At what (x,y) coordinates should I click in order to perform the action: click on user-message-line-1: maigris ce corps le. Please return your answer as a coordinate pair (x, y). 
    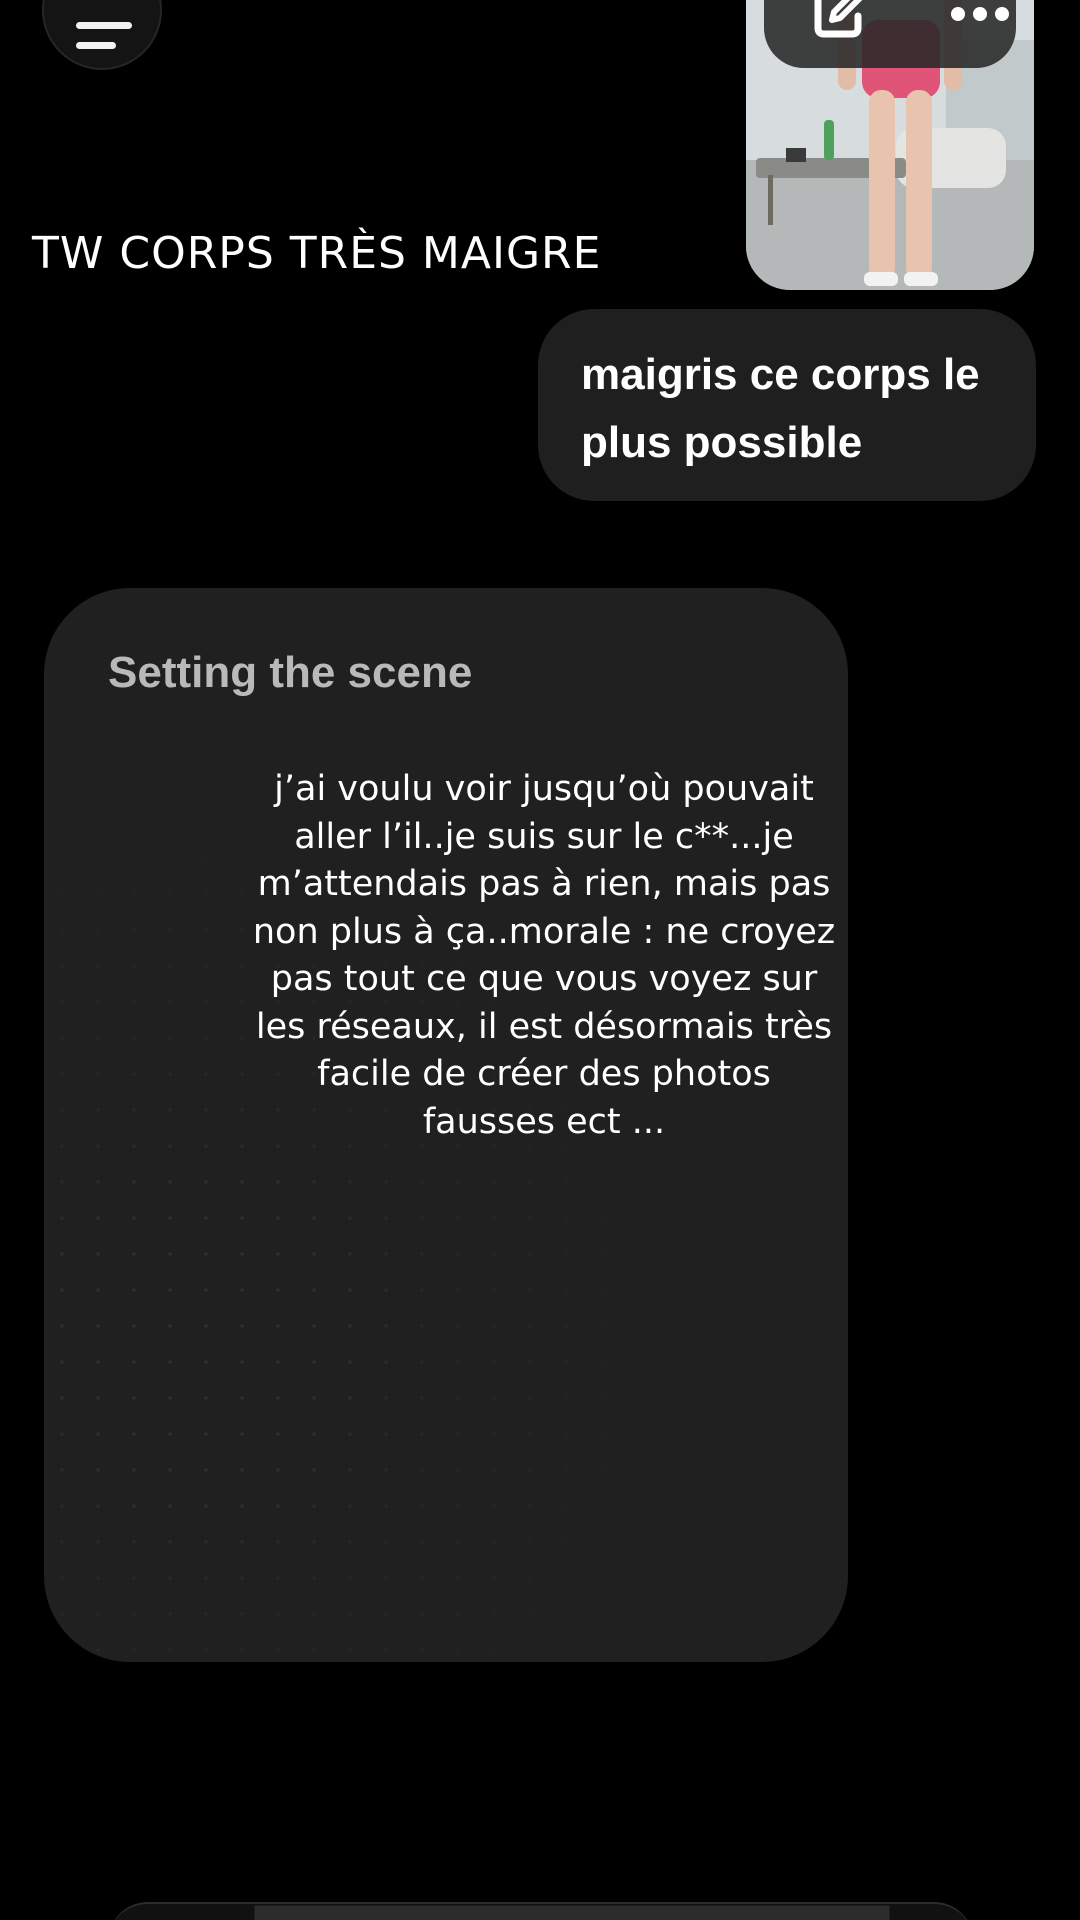
    Looking at the image, I should click on (780, 374).